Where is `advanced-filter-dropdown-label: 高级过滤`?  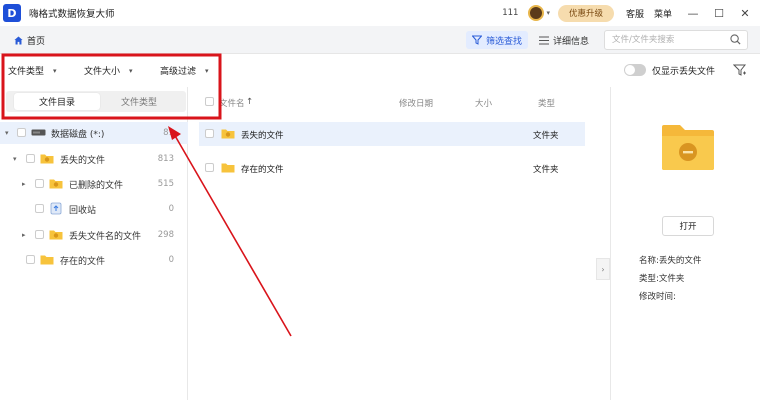
advanced-filter-dropdown-label: 高级过滤 is located at coordinates (178, 72).